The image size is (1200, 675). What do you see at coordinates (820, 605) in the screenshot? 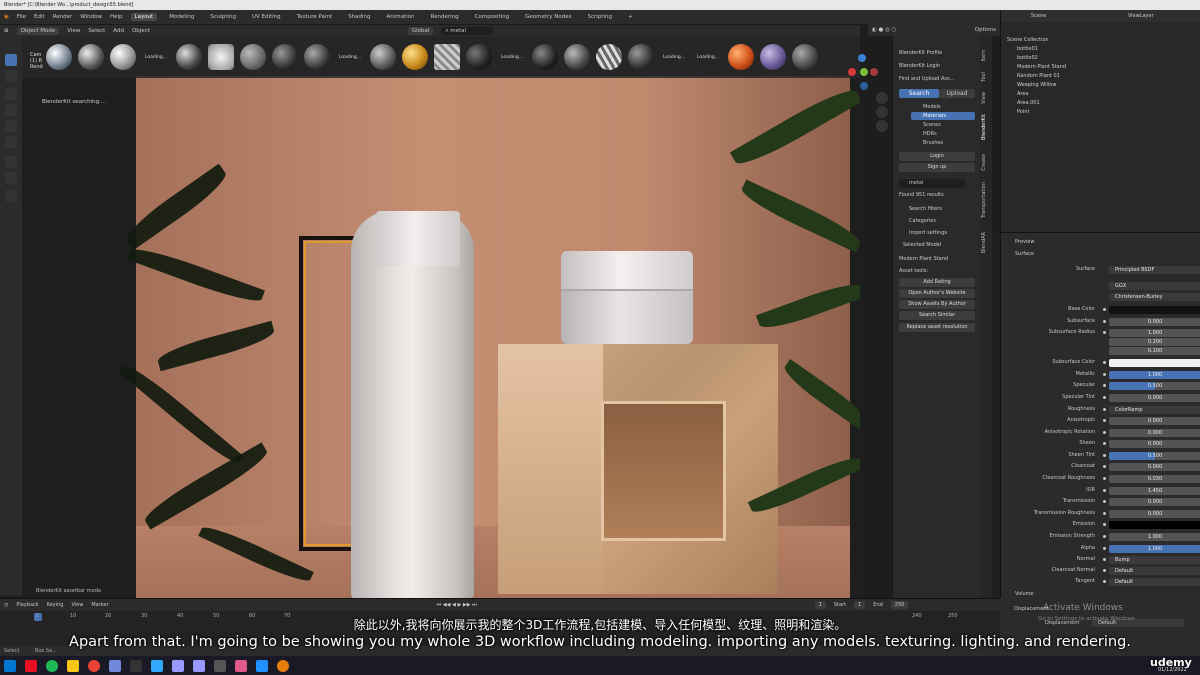
I see `current-frame: 1` at bounding box center [820, 605].